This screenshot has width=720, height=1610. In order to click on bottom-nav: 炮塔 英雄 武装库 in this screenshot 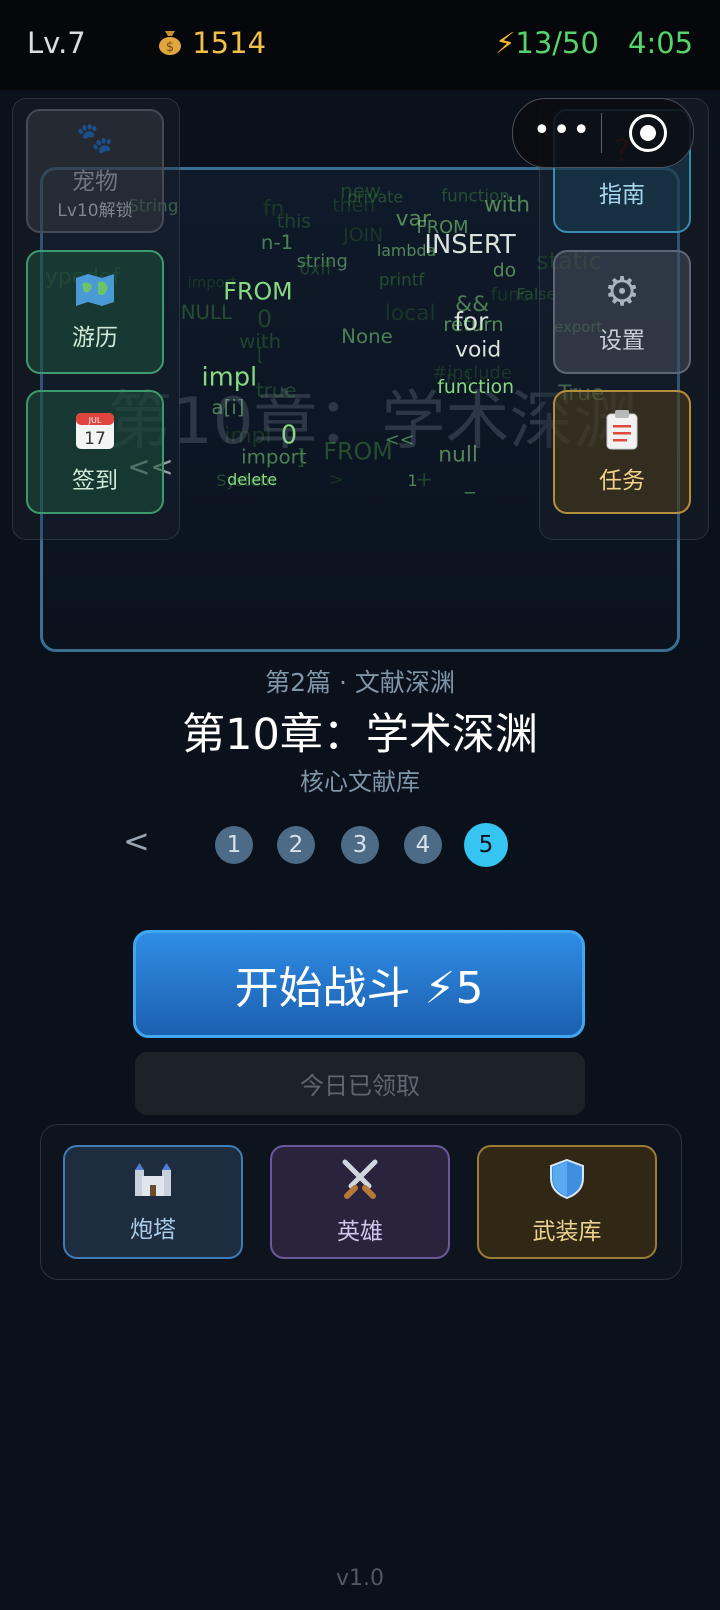, I will do `click(361, 1202)`.